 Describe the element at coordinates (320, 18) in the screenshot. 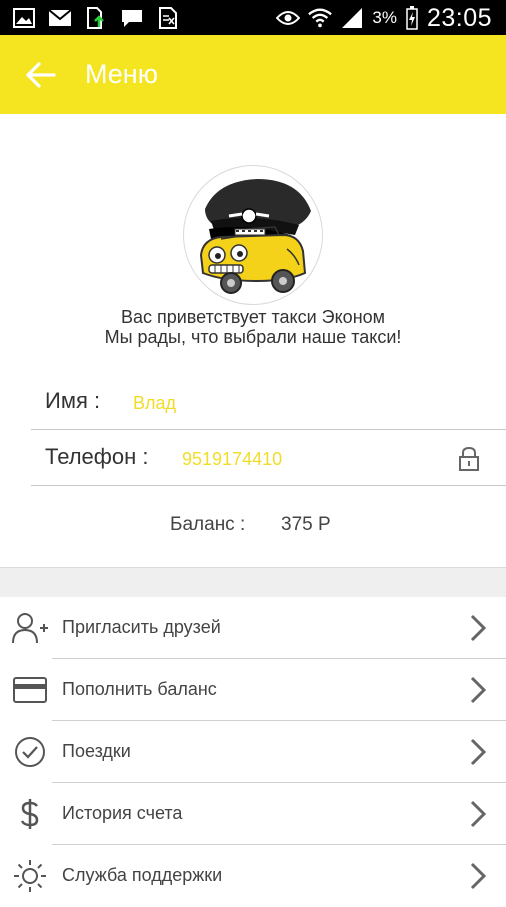

I see `wifi-icon` at that location.